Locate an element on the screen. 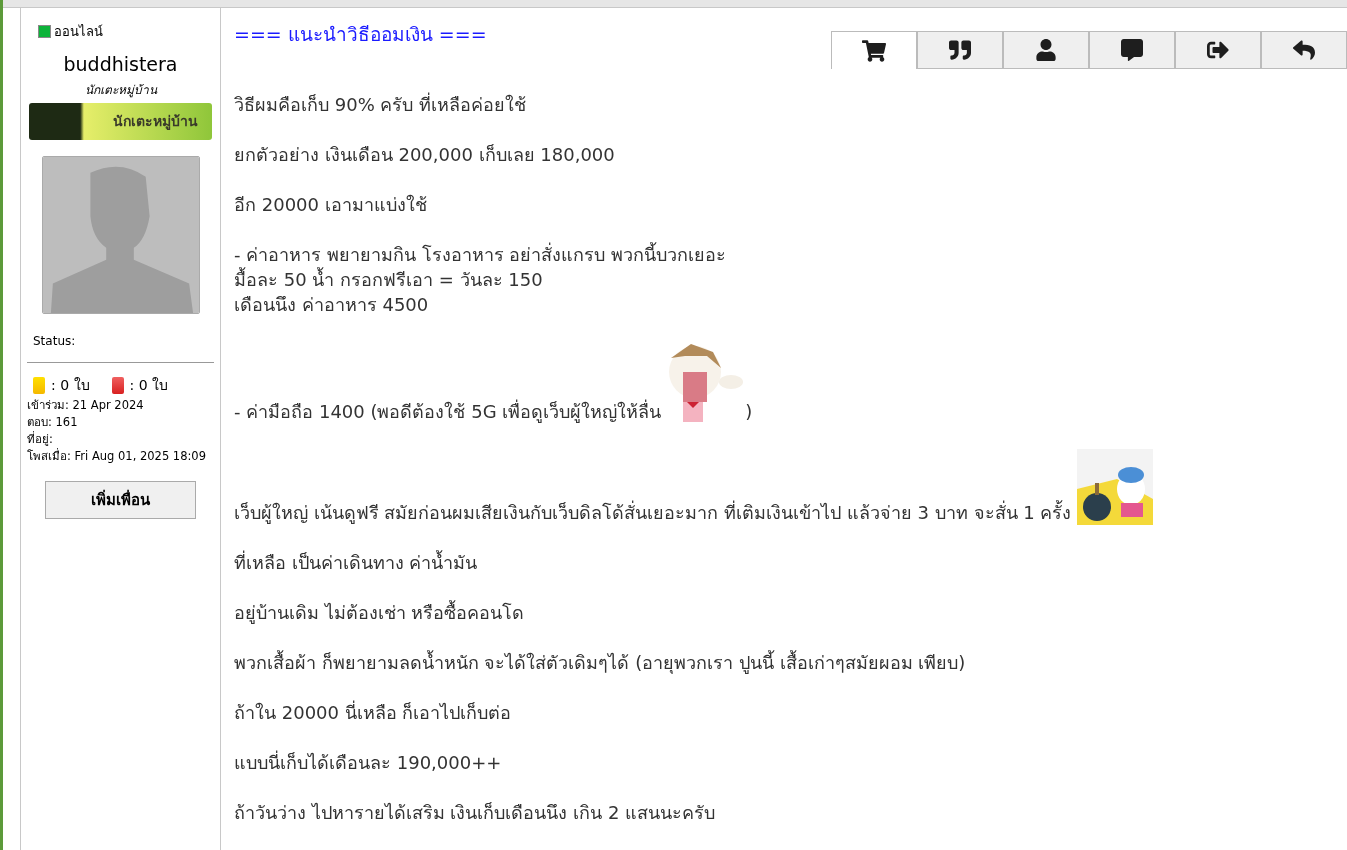 This screenshot has width=1347, height=850. penalty-card-icon is located at coordinates (117, 385).